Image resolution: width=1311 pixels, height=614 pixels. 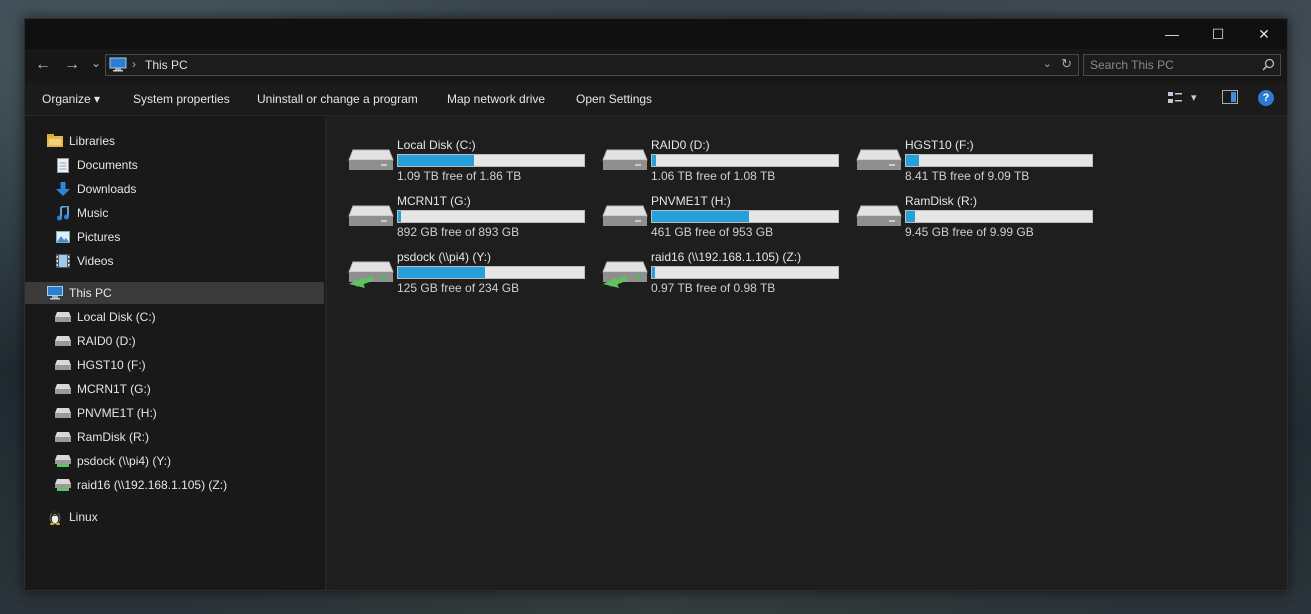 I want to click on drive-tile: RAID0 (D:) 1.06 TB free of 1.08 TB, so click(x=726, y=160).